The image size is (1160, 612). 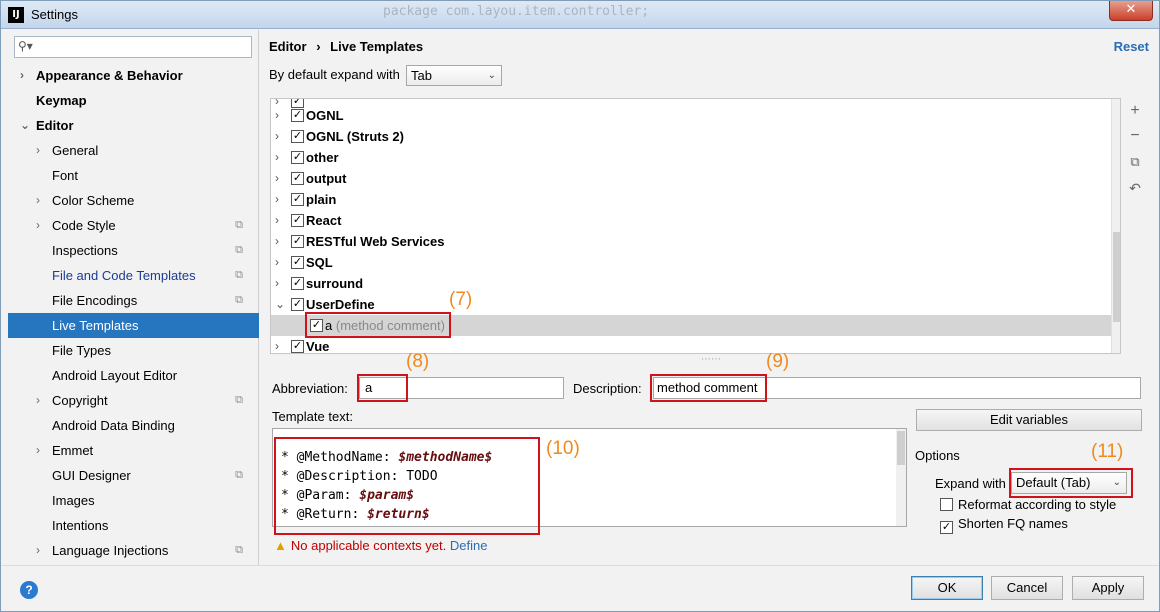 I want to click on search-input: ⚲▾, so click(x=133, y=47).